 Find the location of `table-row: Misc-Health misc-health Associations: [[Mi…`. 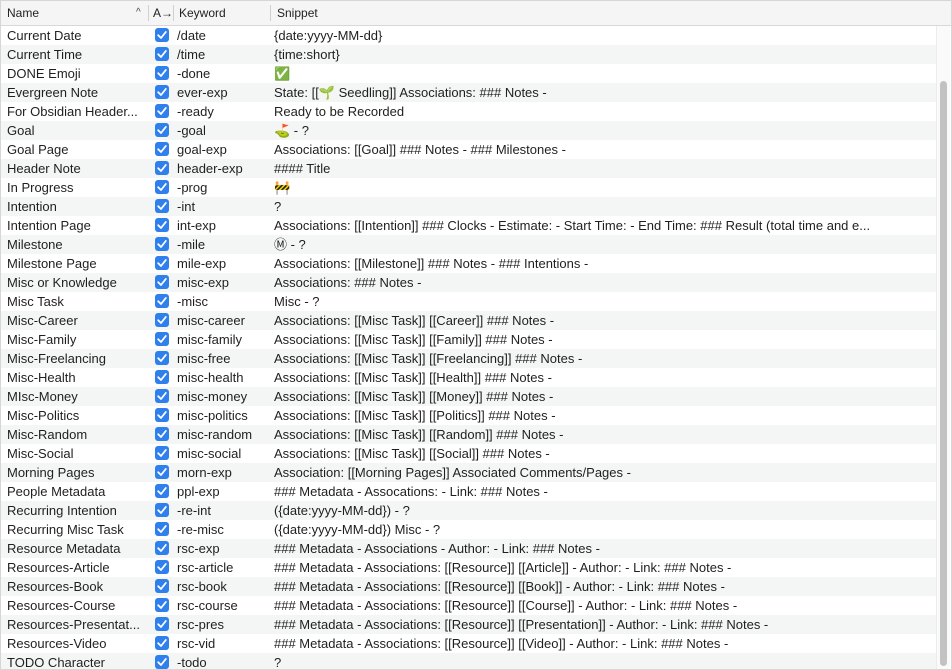

table-row: Misc-Health misc-health Associations: [[Mi… is located at coordinates (469, 377).